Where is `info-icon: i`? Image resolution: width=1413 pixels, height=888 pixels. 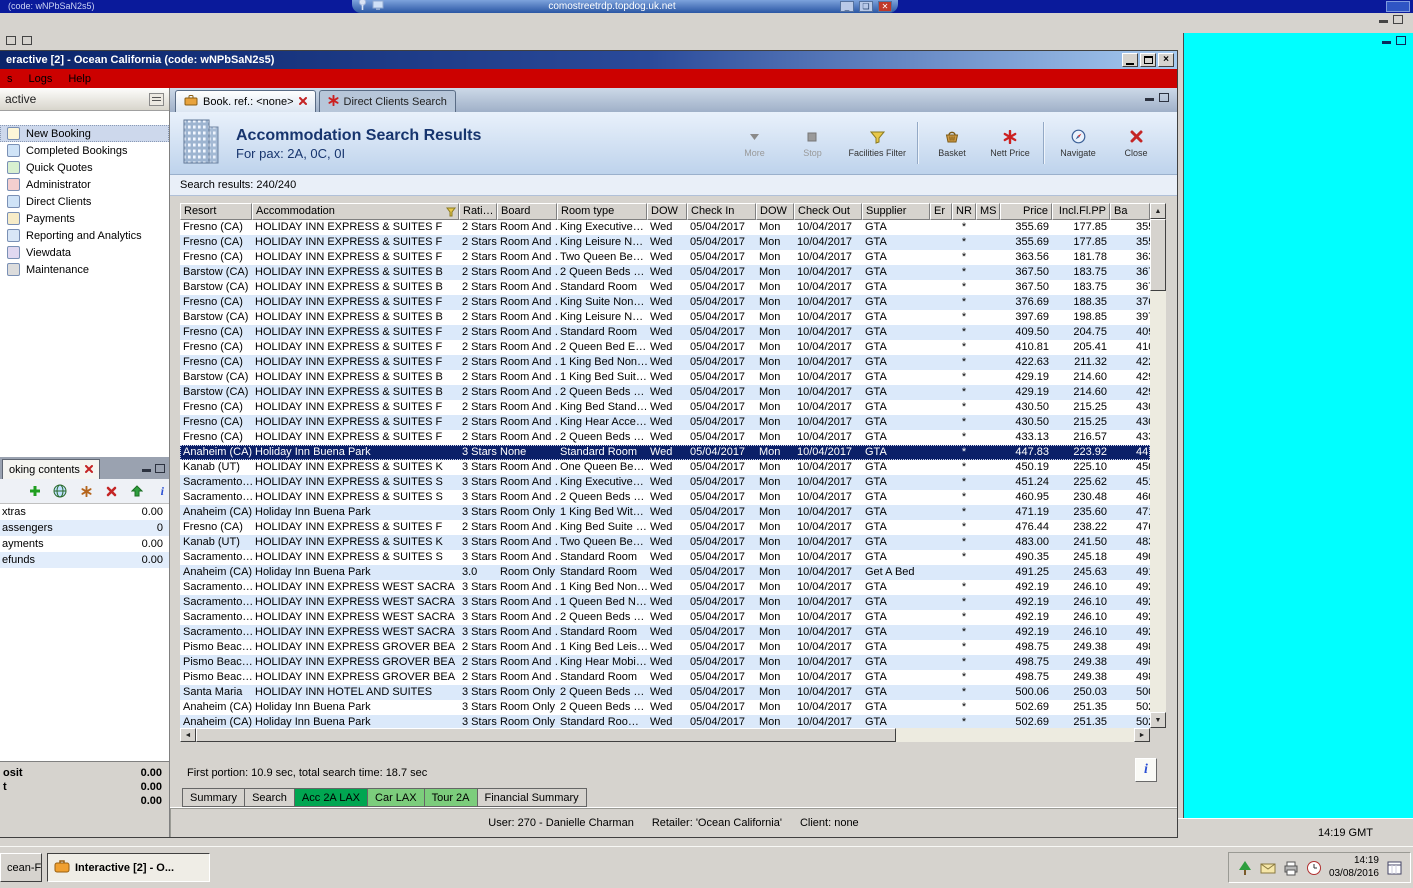 info-icon: i is located at coordinates (162, 491).